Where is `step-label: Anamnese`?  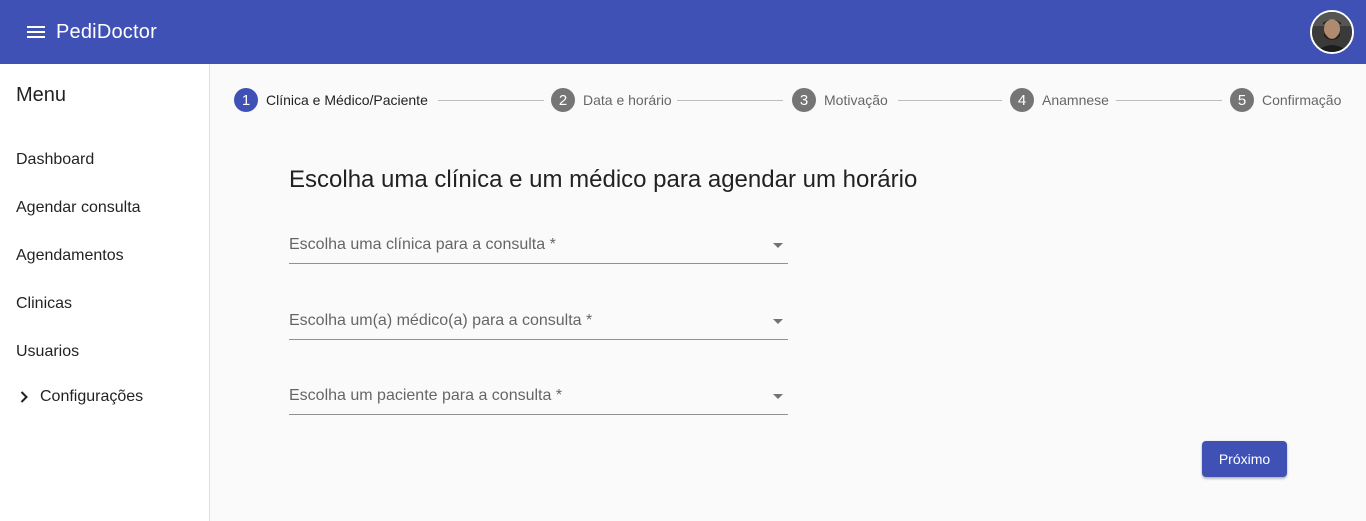 step-label: Anamnese is located at coordinates (1075, 100).